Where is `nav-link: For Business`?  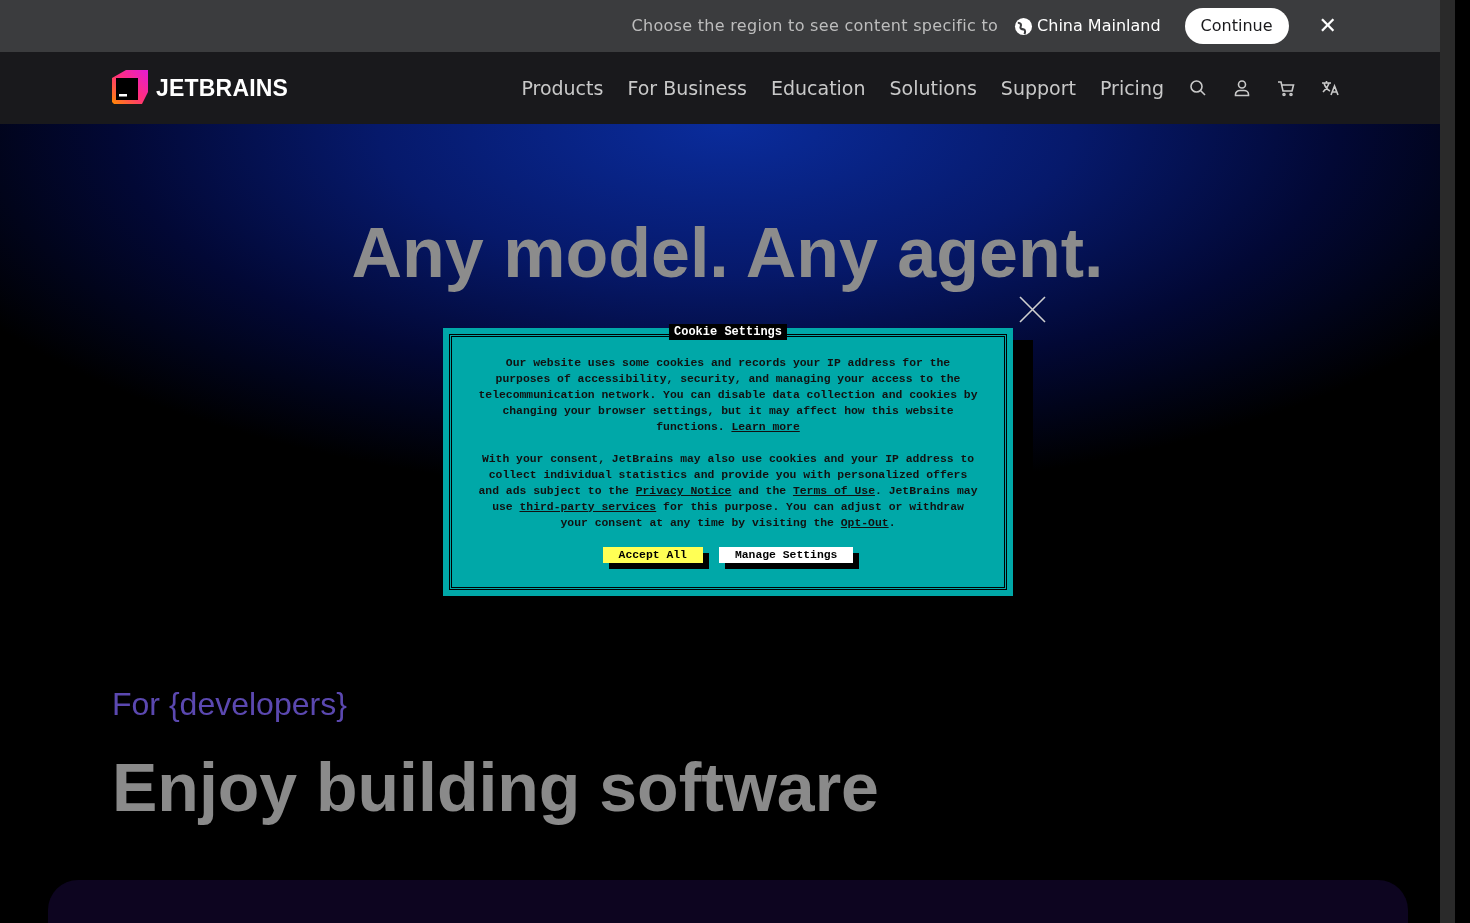 nav-link: For Business is located at coordinates (687, 88).